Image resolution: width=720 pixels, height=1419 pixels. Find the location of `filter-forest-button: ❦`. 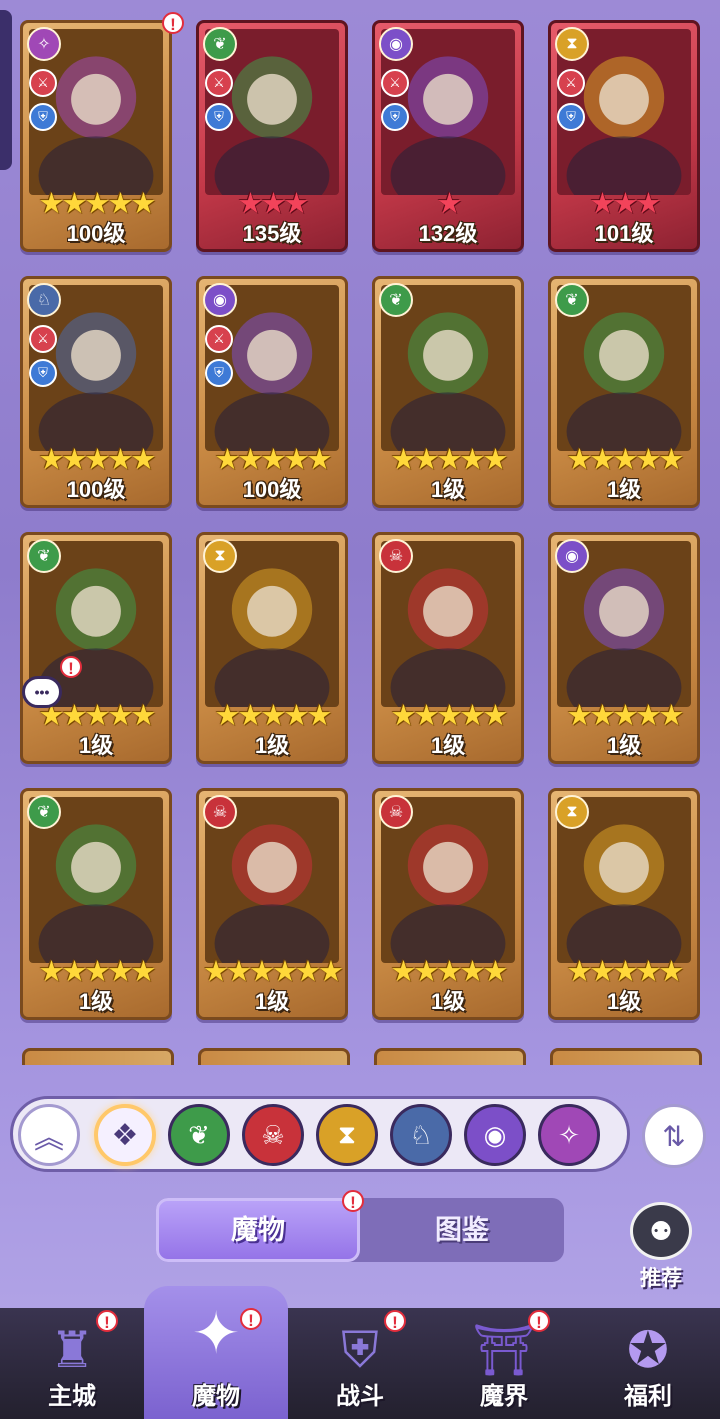

filter-forest-button: ❦ is located at coordinates (199, 1135).